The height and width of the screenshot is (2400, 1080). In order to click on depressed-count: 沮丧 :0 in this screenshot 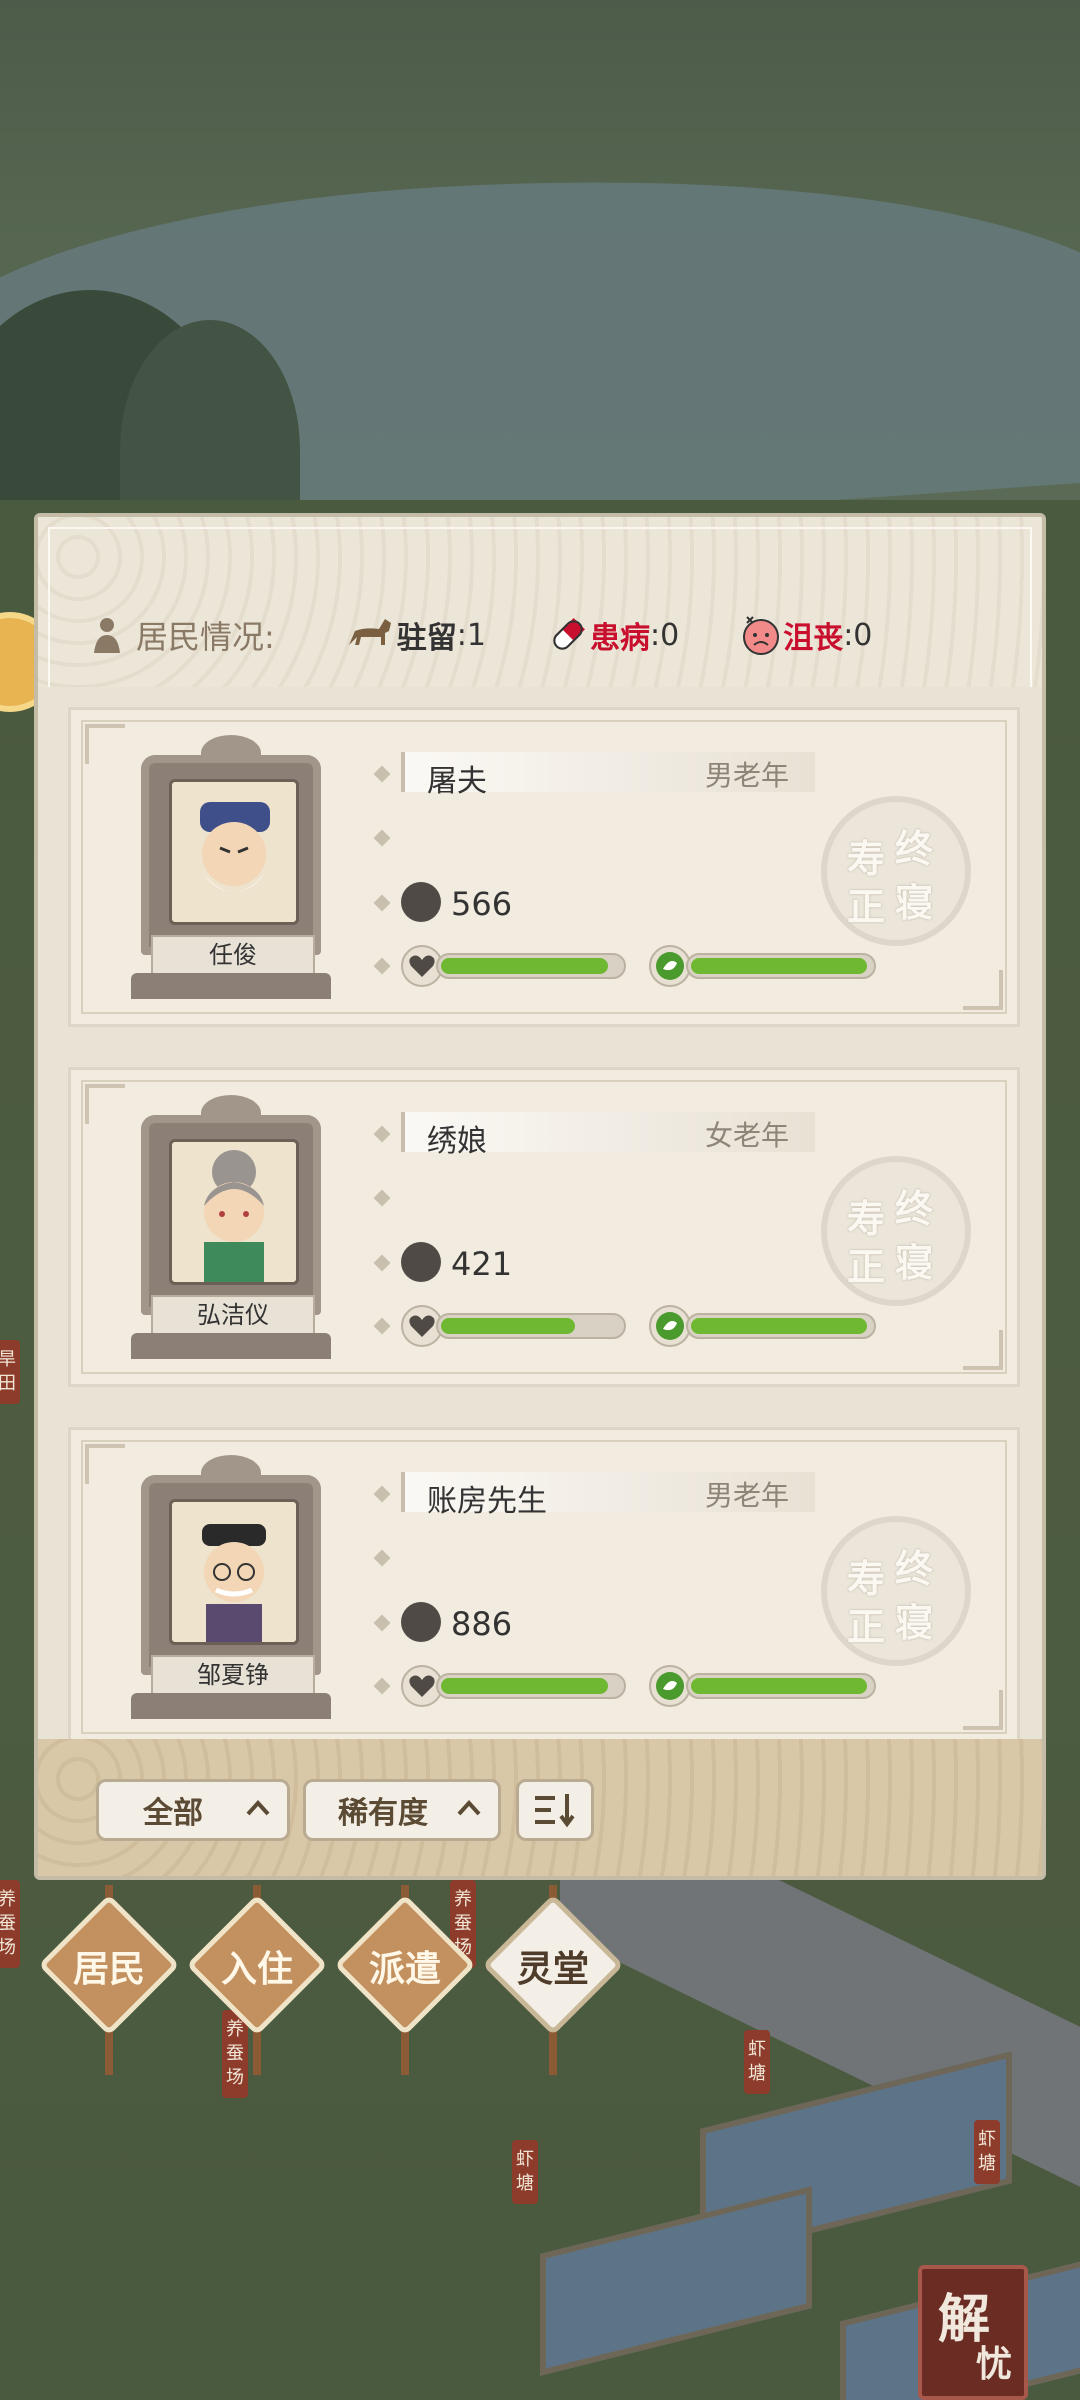, I will do `click(805, 635)`.